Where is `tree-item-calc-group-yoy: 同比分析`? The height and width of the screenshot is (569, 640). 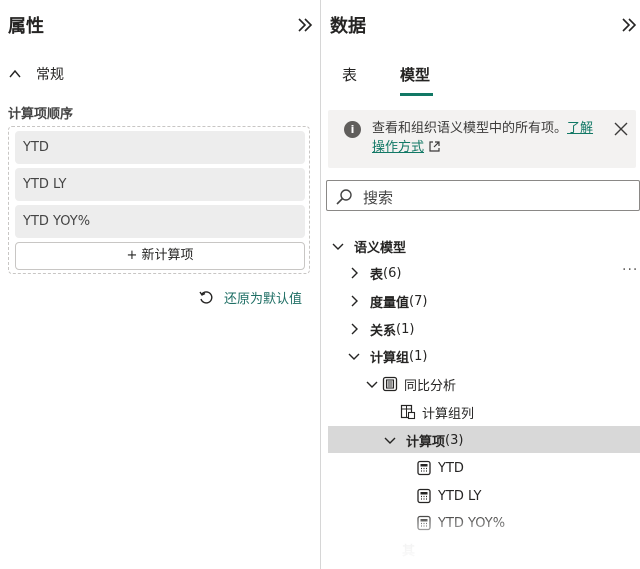 tree-item-calc-group-yoy: 同比分析 is located at coordinates (410, 384).